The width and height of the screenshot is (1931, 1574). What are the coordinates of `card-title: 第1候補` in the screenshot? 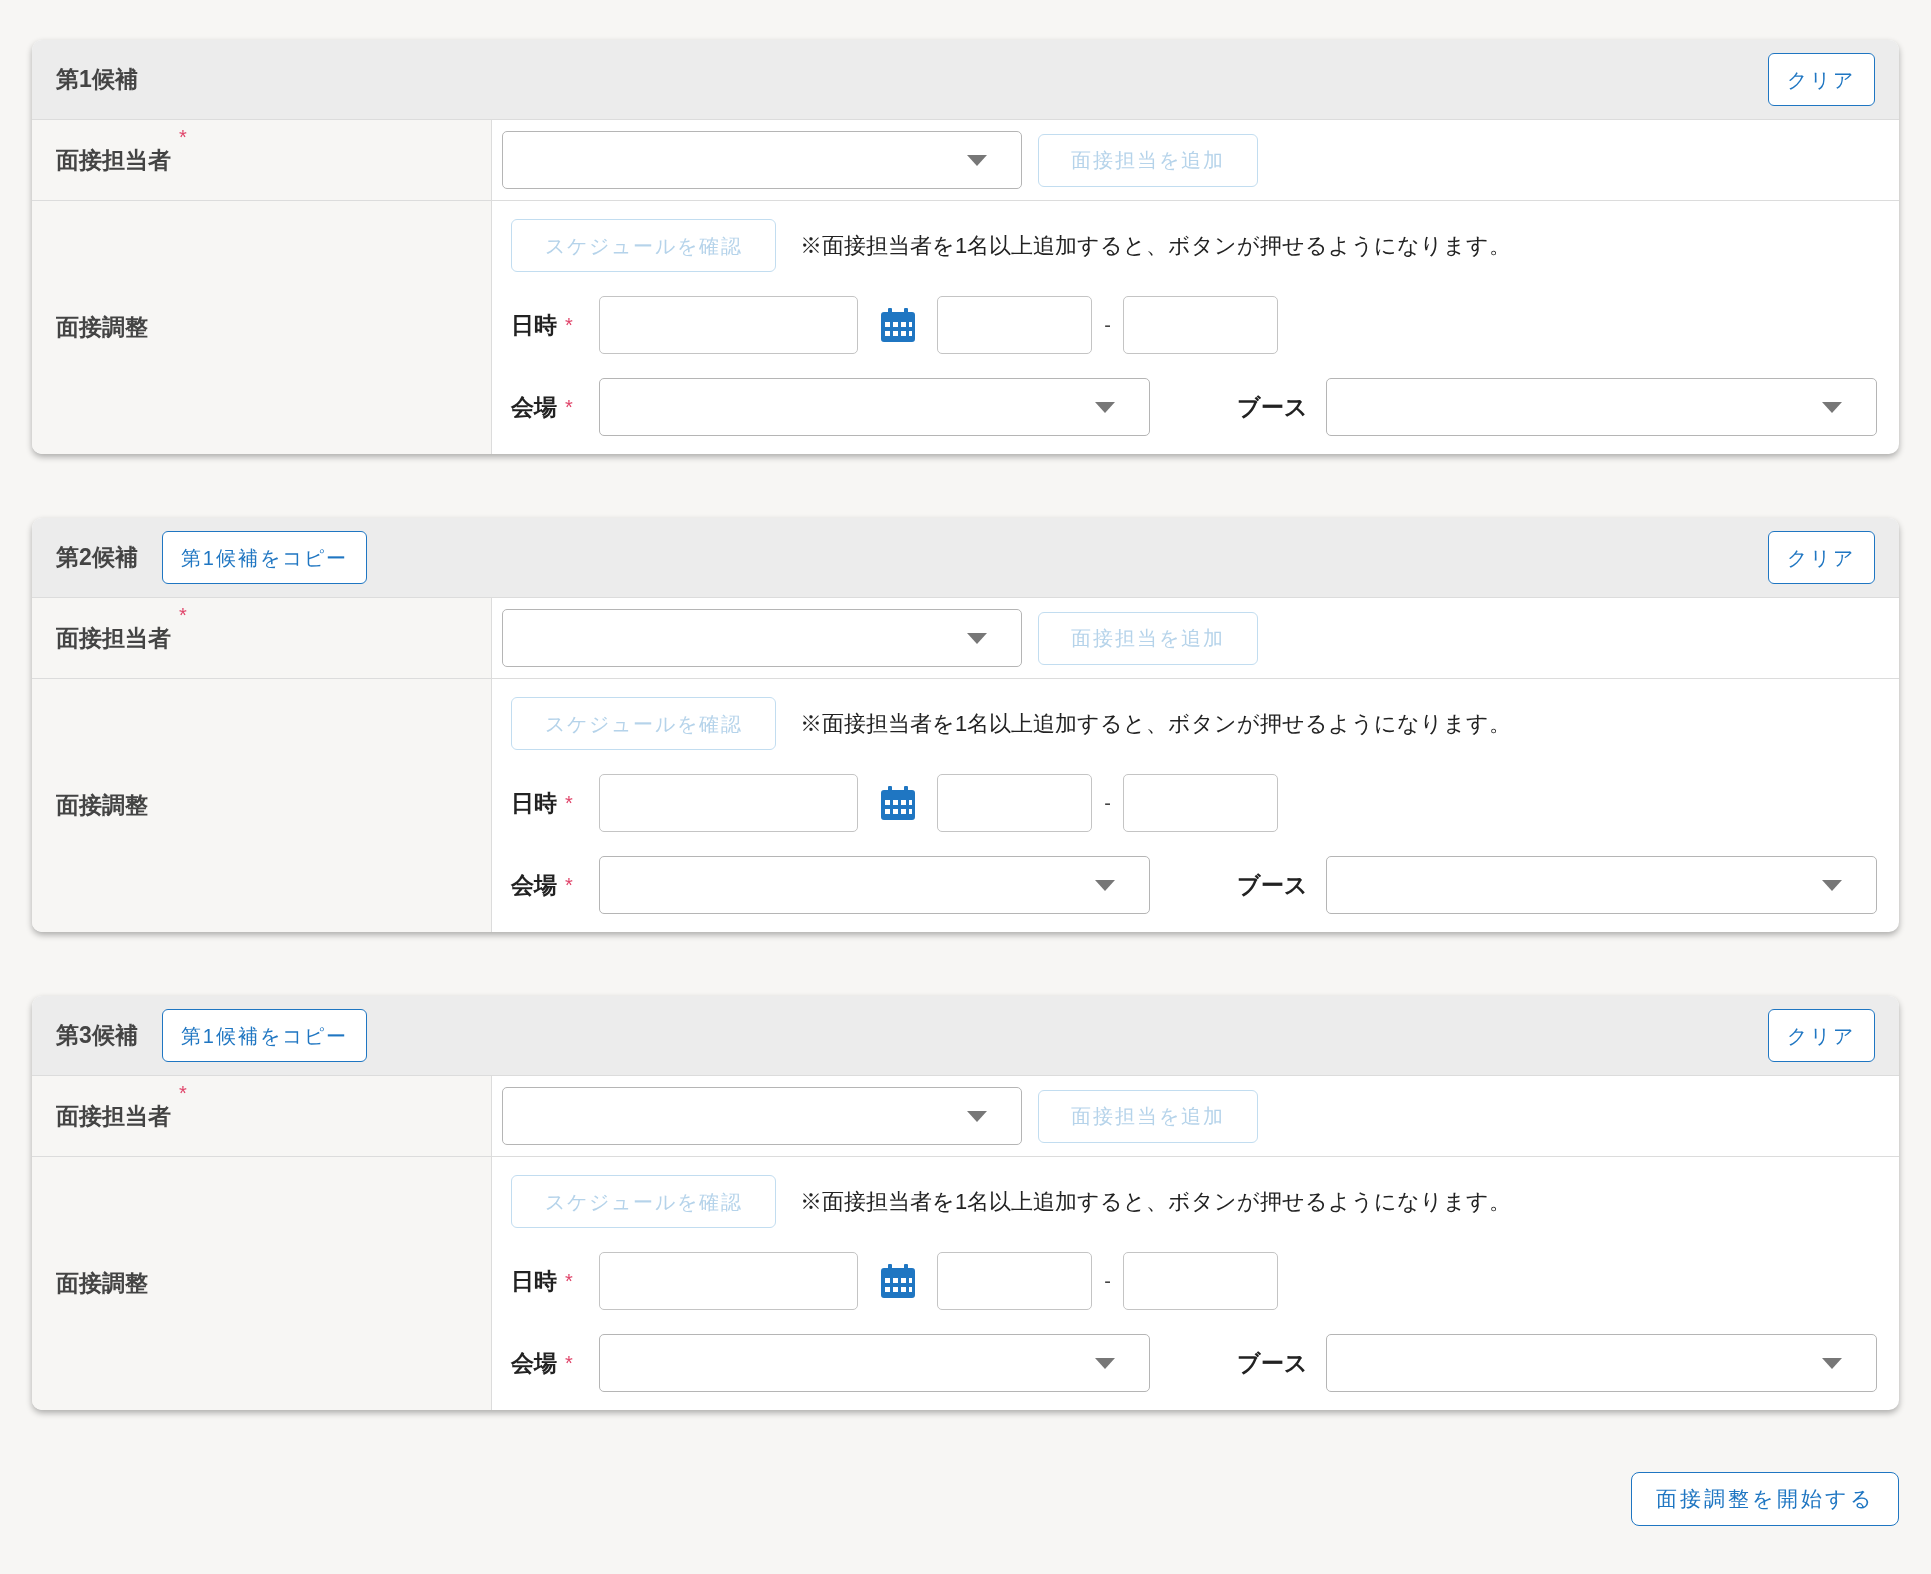 It's located at (97, 80).